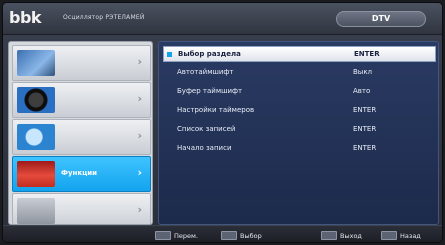 Image resolution: width=445 pixels, height=245 pixels. I want to click on hint-move: Перем., so click(176, 236).